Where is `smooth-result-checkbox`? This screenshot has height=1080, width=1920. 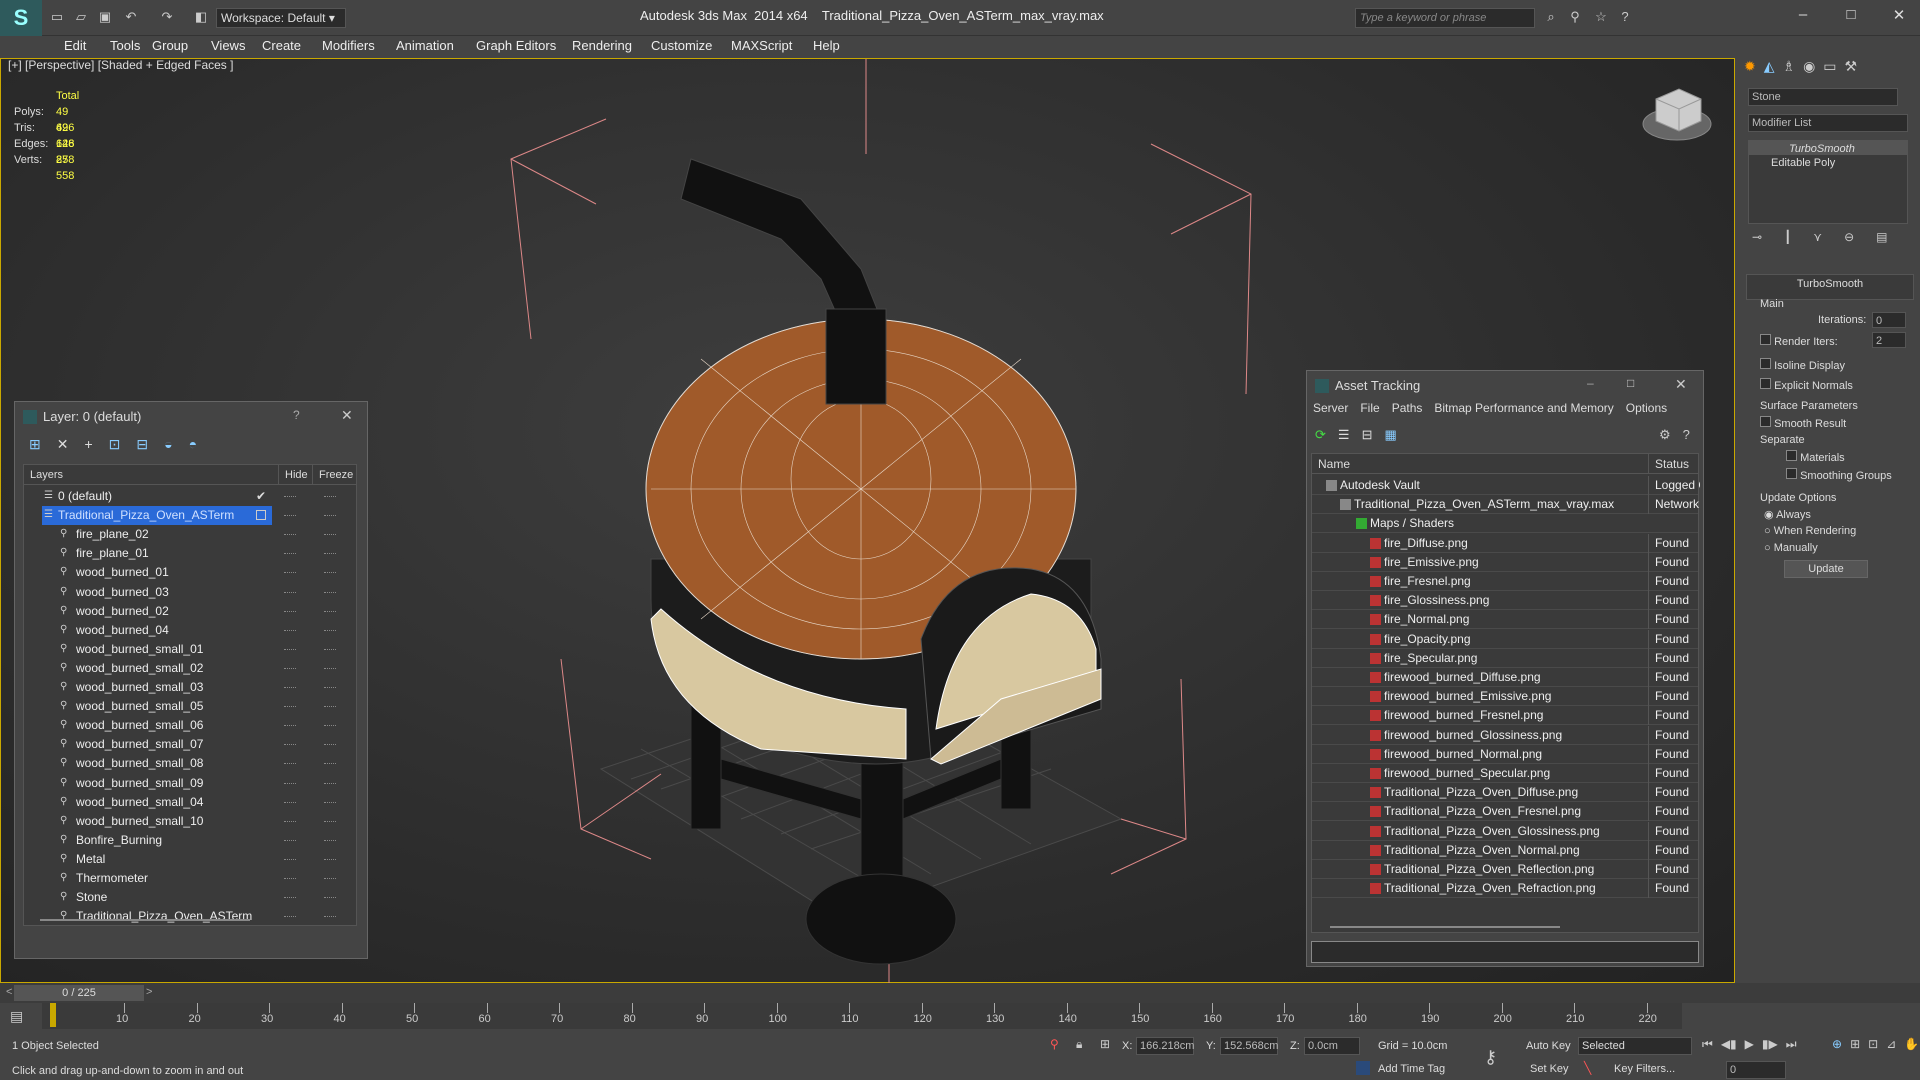 smooth-result-checkbox is located at coordinates (1765, 421).